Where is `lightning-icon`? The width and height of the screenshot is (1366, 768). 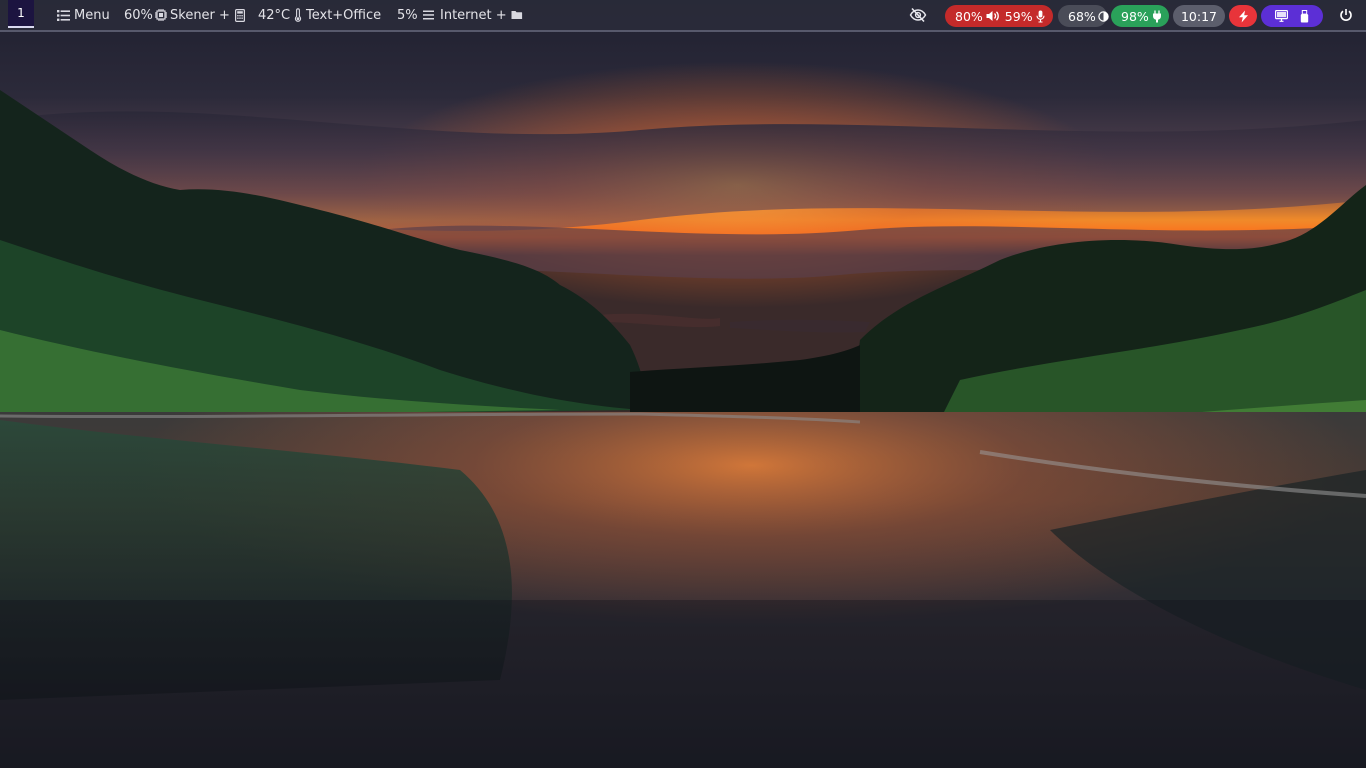 lightning-icon is located at coordinates (1243, 16).